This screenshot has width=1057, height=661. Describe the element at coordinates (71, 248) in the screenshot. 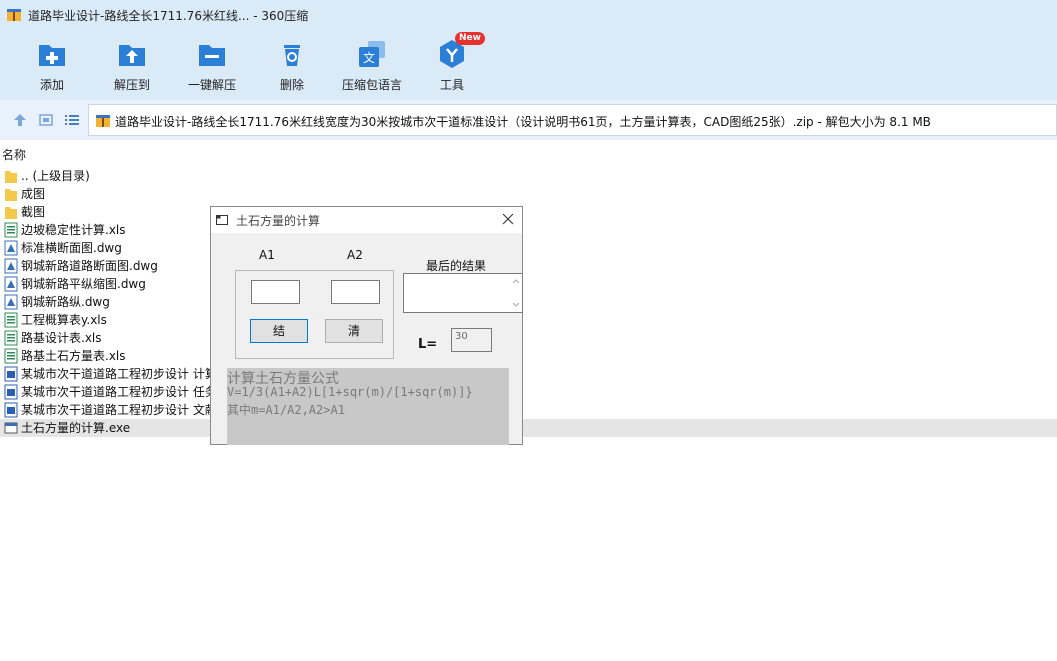

I see `file-name: 标准横断面图.dwg` at that location.